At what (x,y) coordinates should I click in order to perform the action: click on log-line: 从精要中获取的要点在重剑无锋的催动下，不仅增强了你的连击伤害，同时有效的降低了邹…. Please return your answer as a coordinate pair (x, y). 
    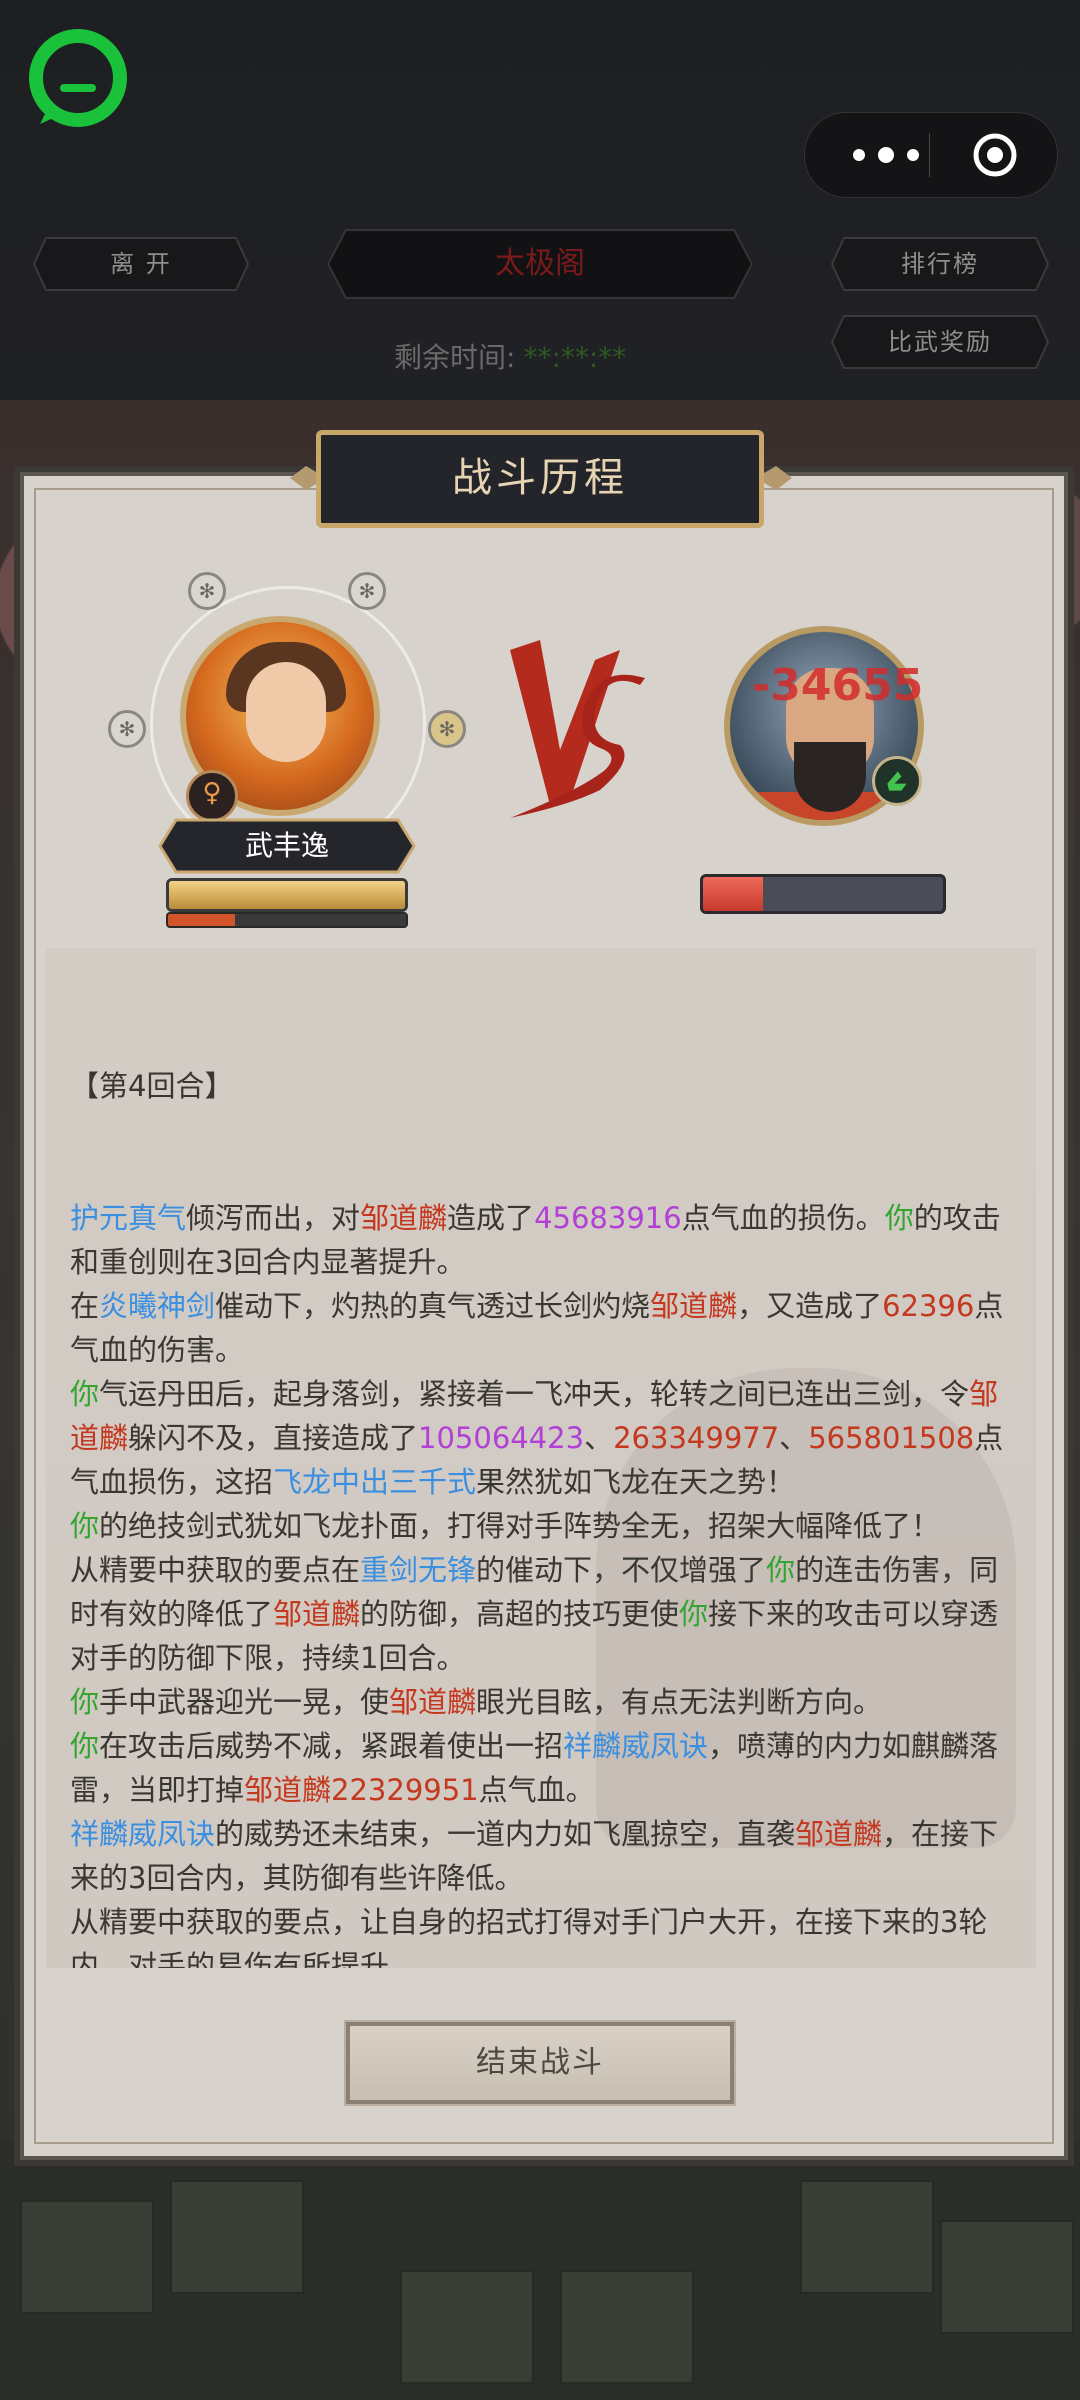
    Looking at the image, I should click on (545, 1614).